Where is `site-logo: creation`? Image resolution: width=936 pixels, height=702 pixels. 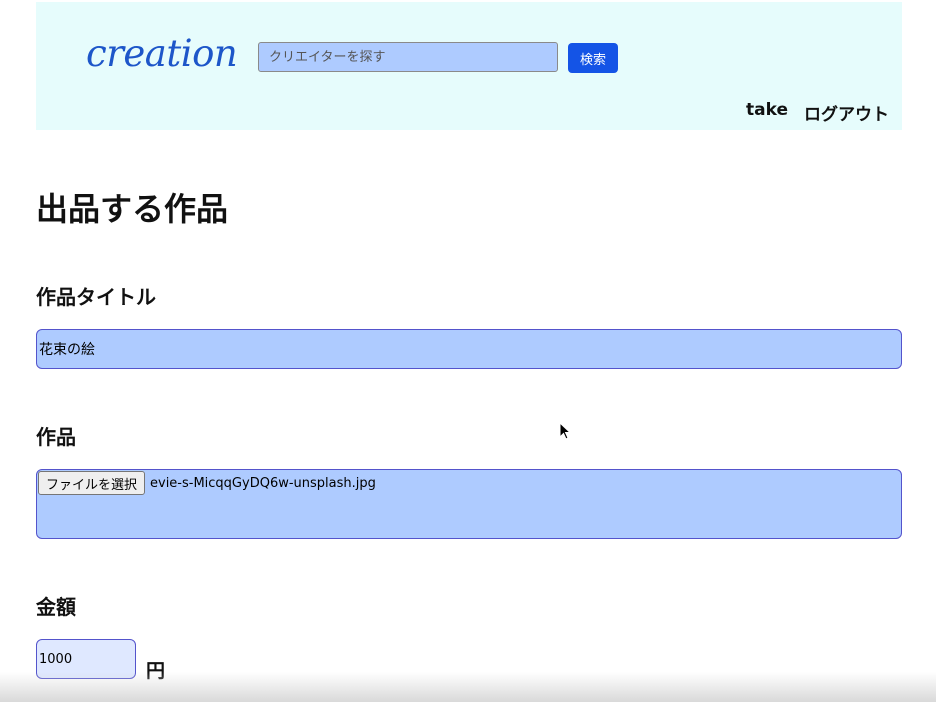
site-logo: creation is located at coordinates (162, 53).